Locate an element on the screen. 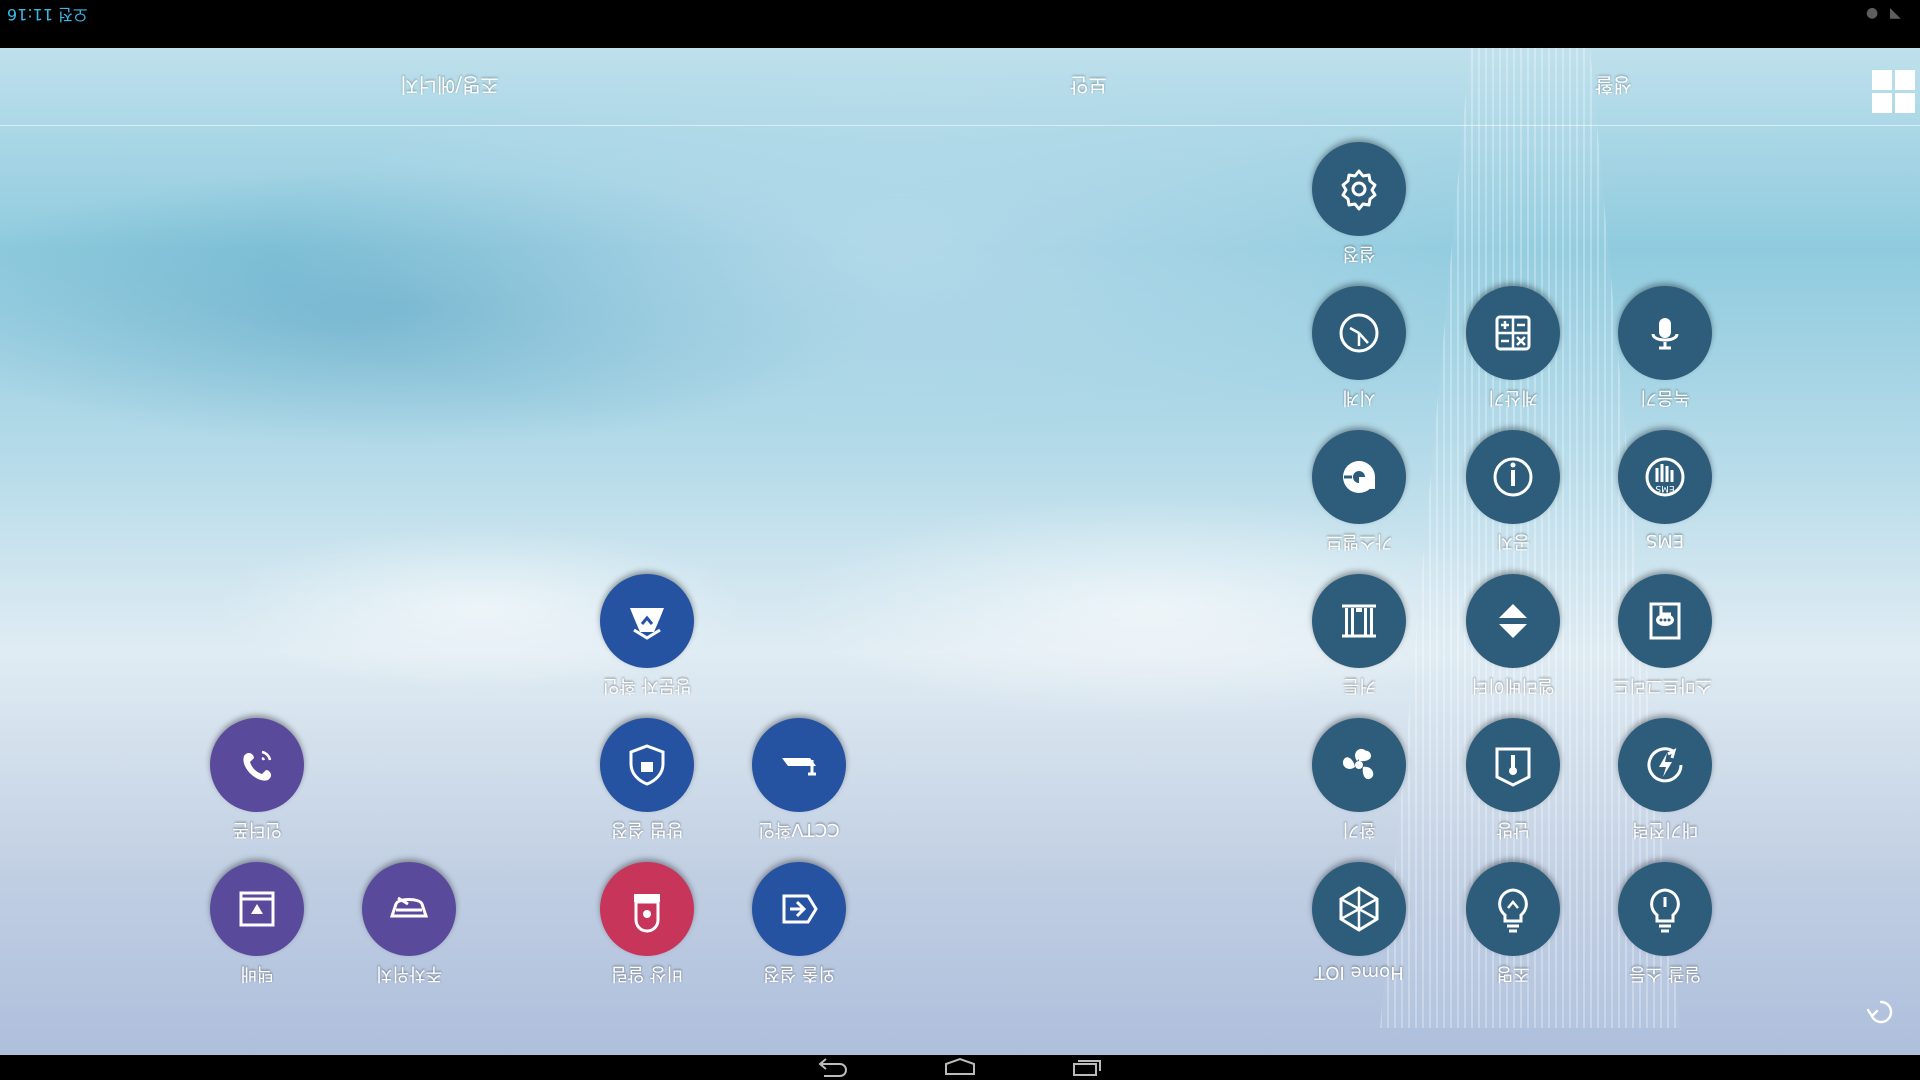 Image resolution: width=1920 pixels, height=1080 pixels. app-standby-power: 대기전력 is located at coordinates (1665, 781).